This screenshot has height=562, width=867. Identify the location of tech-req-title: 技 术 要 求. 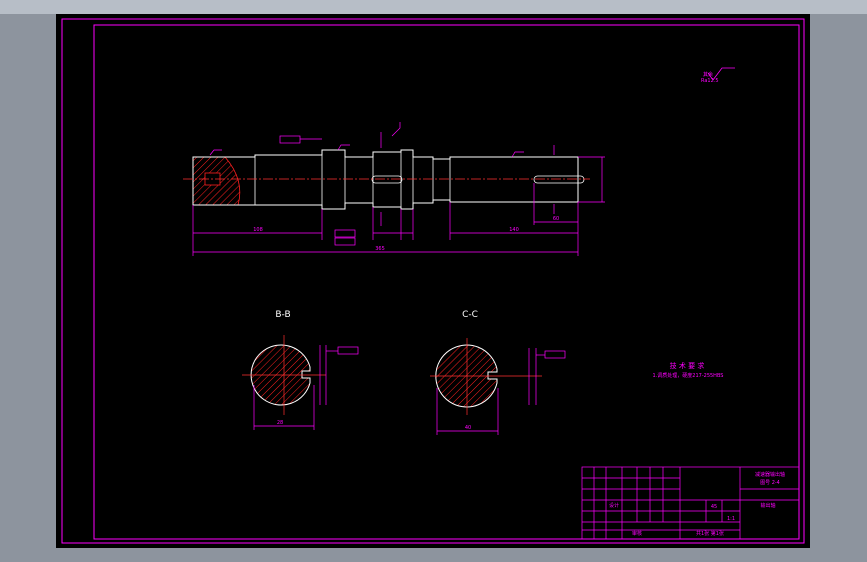
(687, 365).